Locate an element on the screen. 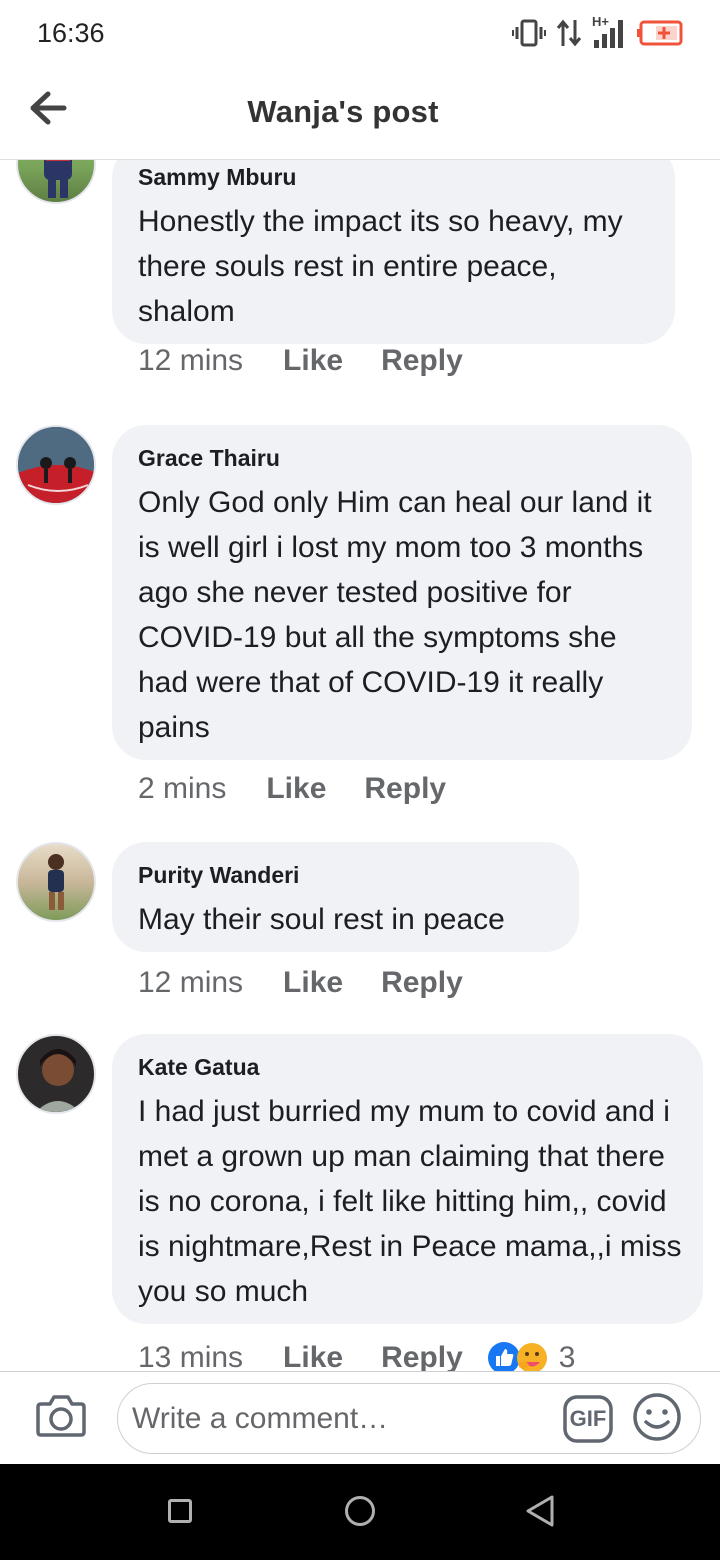  camera-icon is located at coordinates (61, 1415).